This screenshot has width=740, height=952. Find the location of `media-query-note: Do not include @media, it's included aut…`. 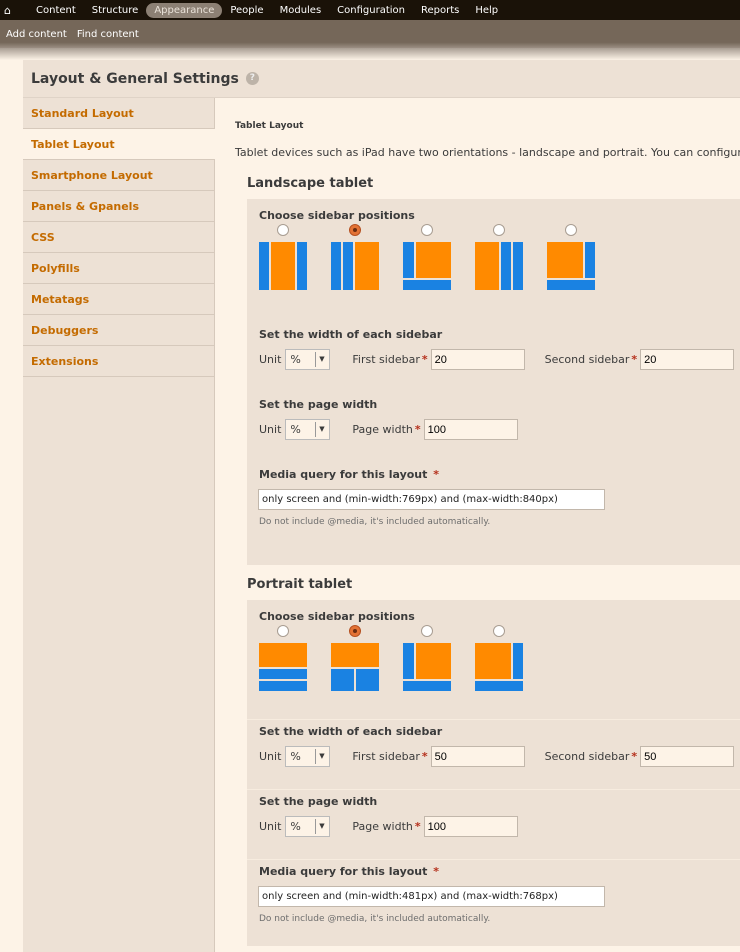

media-query-note: Do not include @media, it's included aut… is located at coordinates (375, 919).